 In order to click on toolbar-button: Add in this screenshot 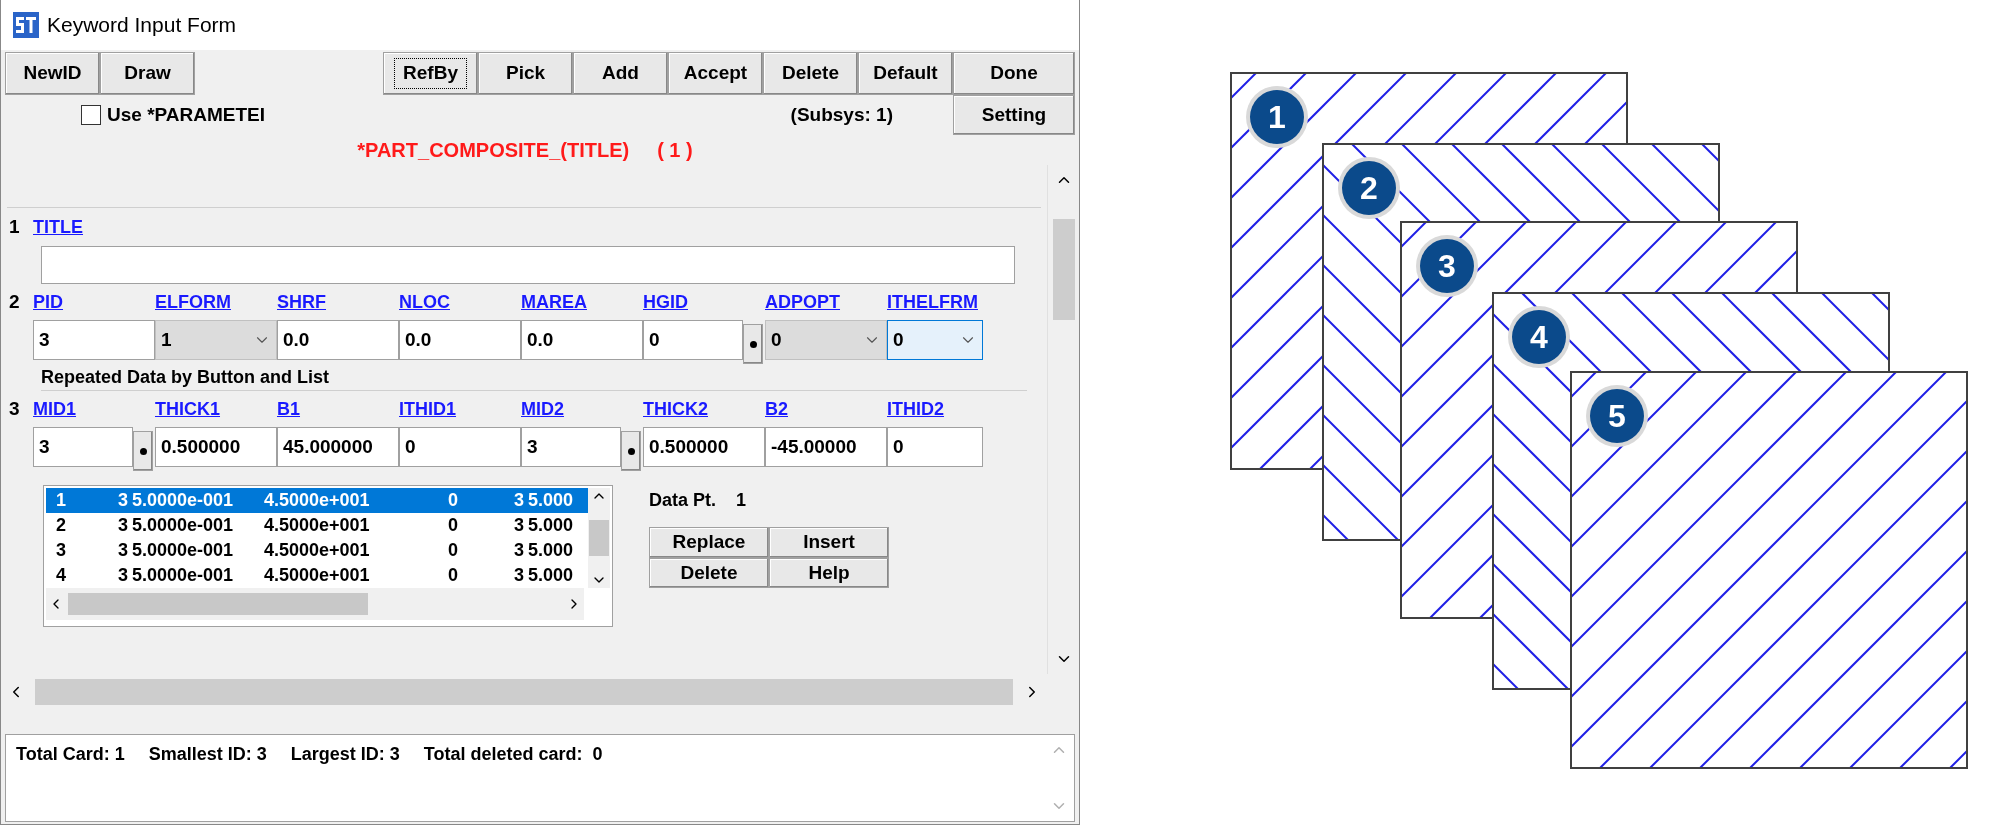, I will do `click(620, 73)`.